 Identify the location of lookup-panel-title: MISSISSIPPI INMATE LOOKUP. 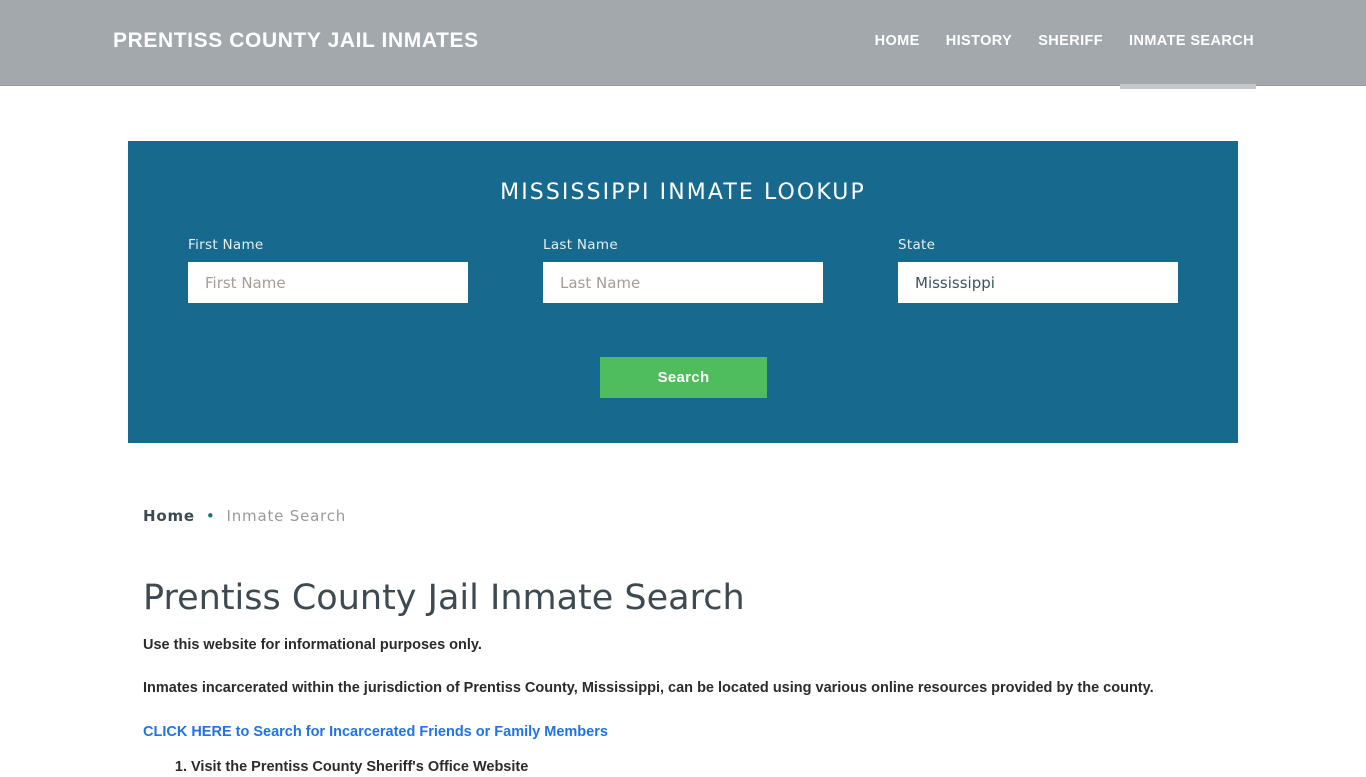
(683, 192).